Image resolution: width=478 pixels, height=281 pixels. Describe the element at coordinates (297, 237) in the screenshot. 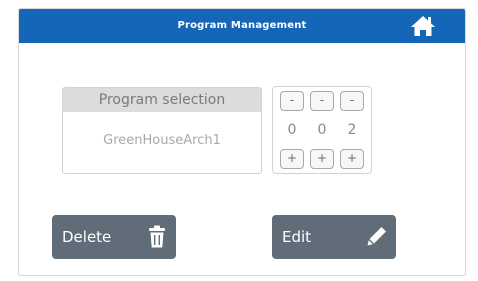

I see `edit-button-label: Edit` at that location.